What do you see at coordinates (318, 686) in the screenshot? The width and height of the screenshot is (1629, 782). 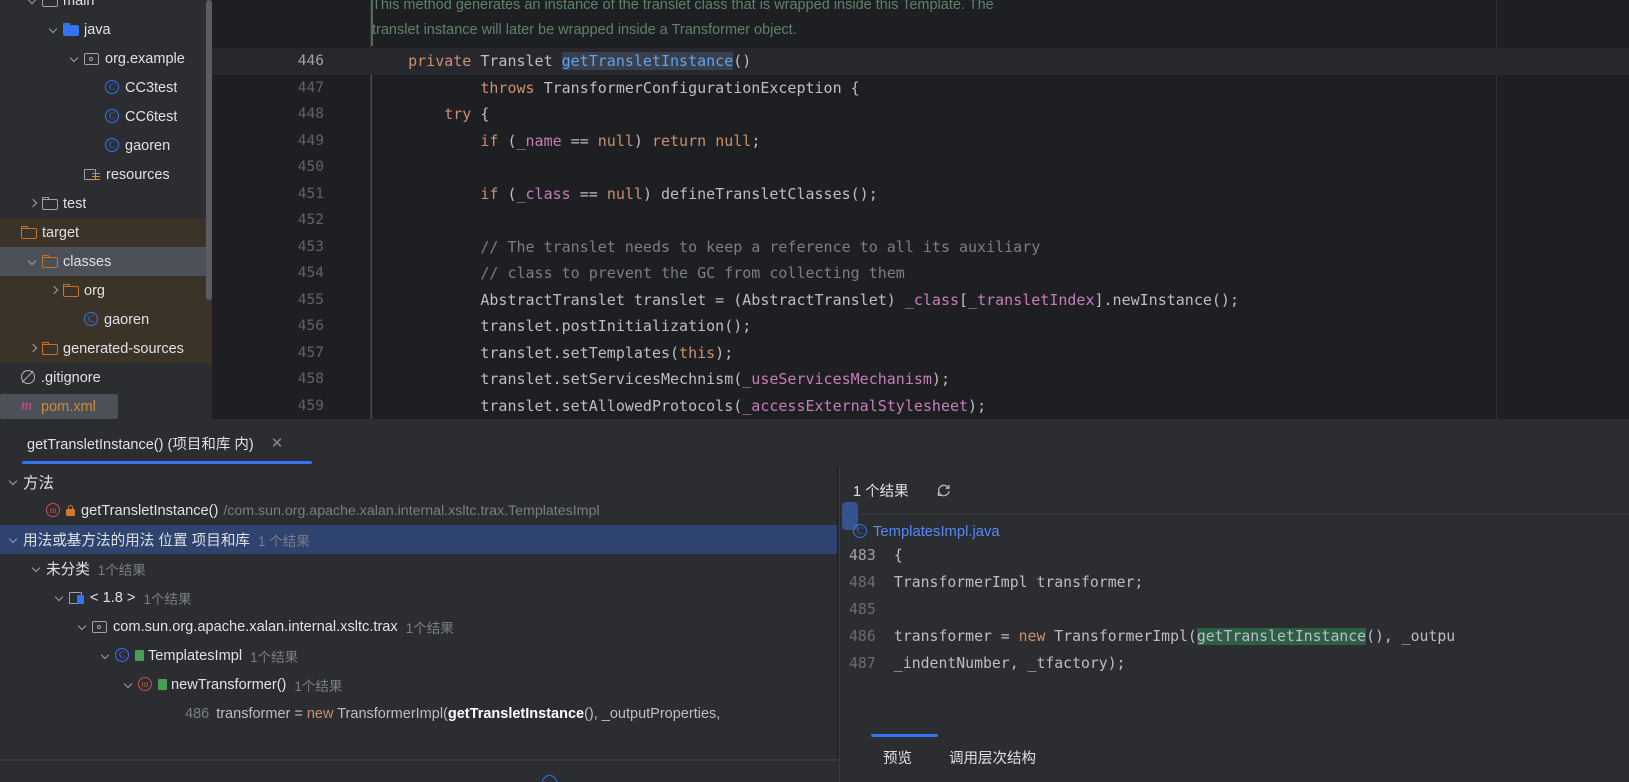 I see `usage-row-count: 1个结果` at bounding box center [318, 686].